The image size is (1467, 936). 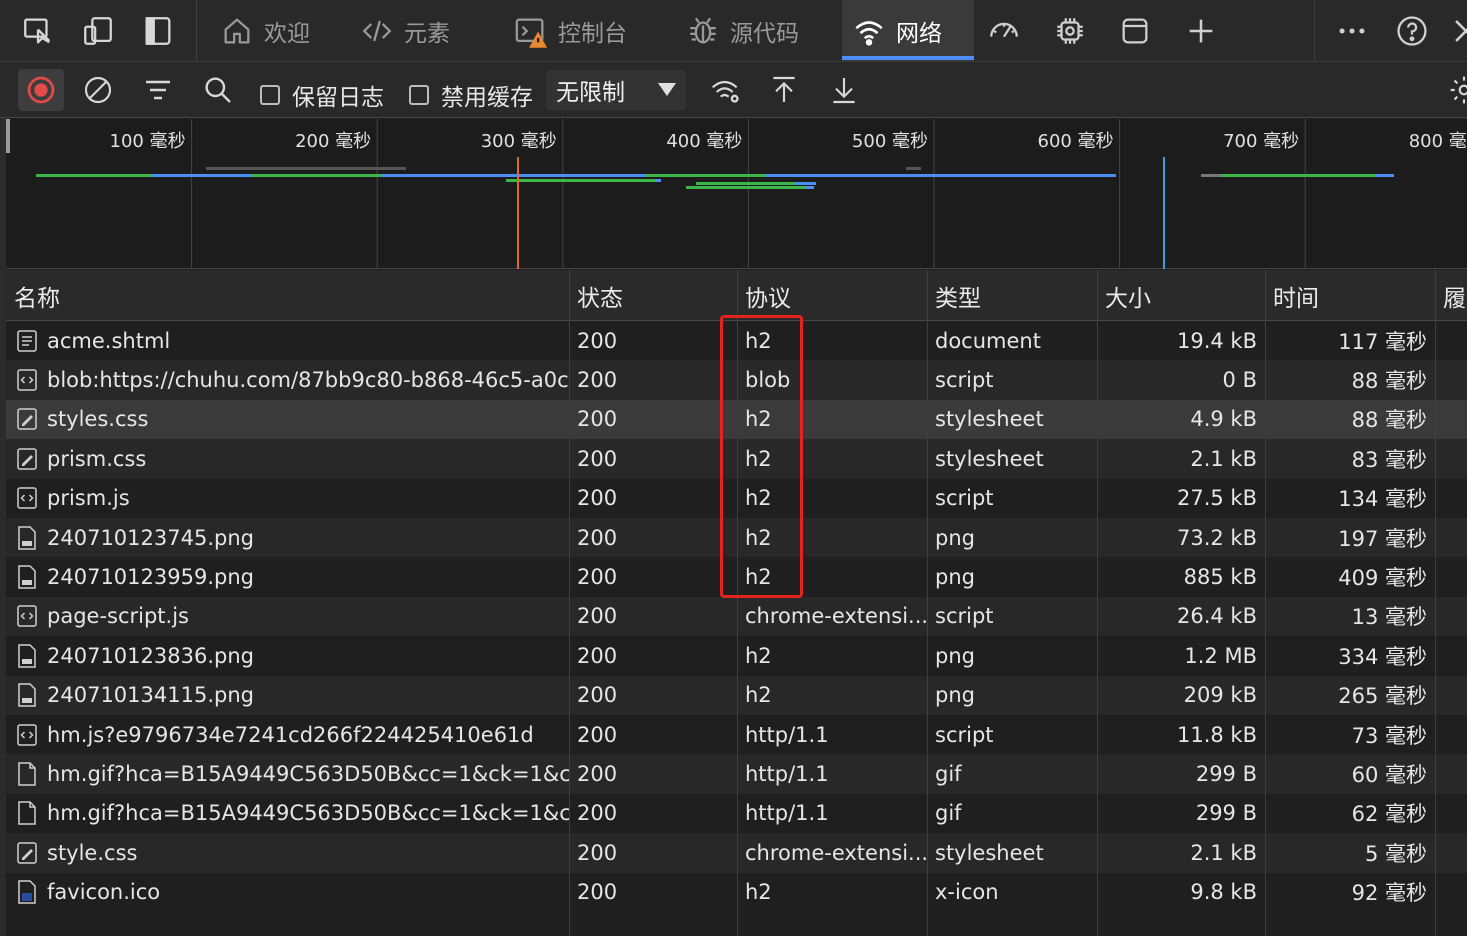 What do you see at coordinates (287, 419) in the screenshot?
I see `cell-name: styles.css` at bounding box center [287, 419].